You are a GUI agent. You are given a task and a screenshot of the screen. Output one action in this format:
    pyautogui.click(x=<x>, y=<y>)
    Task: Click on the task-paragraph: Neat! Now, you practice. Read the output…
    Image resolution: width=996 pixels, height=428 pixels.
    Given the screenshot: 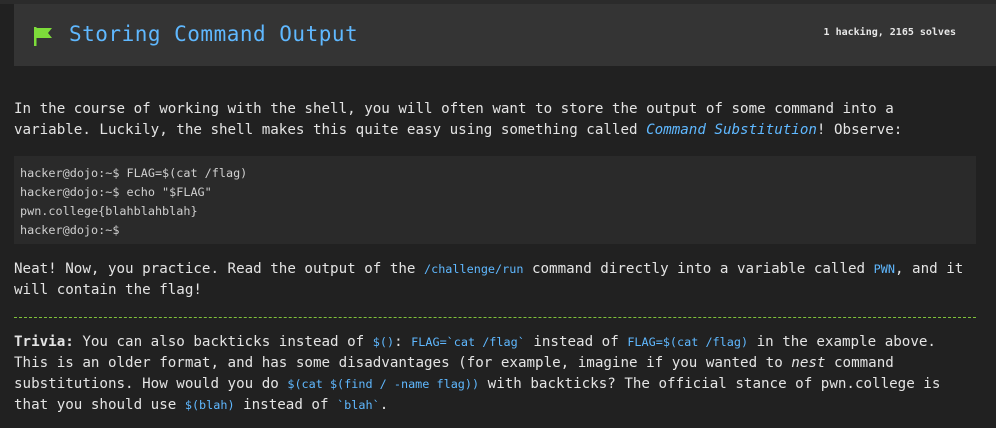 What is the action you would take?
    pyautogui.click(x=495, y=280)
    